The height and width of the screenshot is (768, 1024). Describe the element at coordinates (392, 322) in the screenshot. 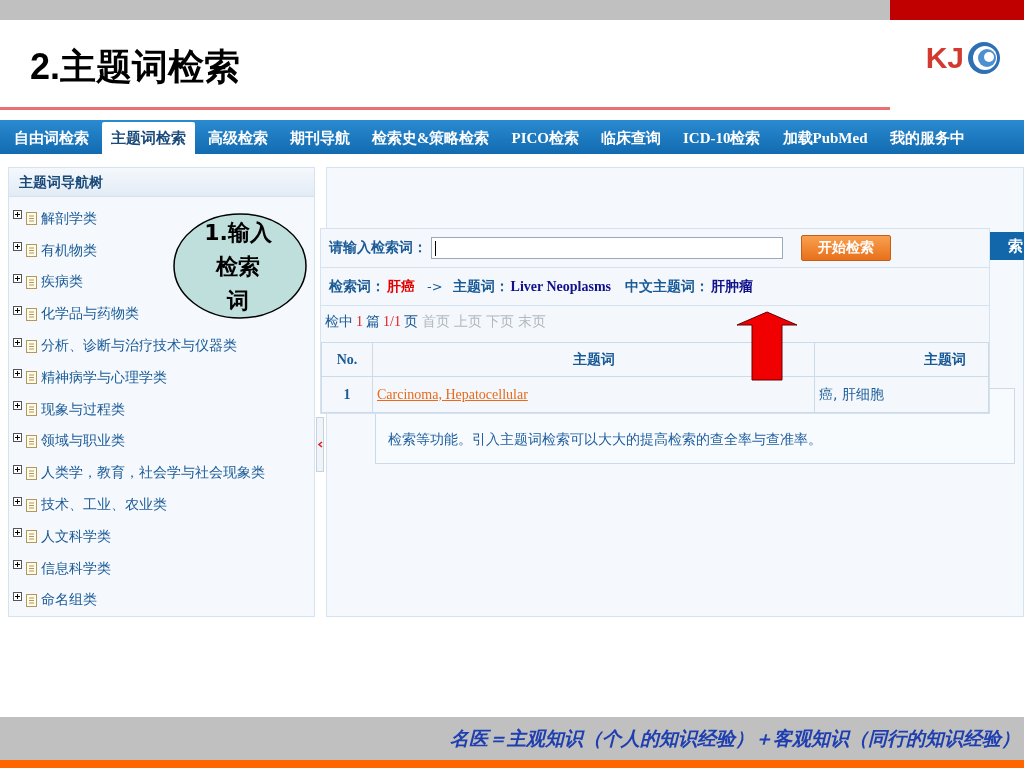

I see `page-count: 1/1` at that location.